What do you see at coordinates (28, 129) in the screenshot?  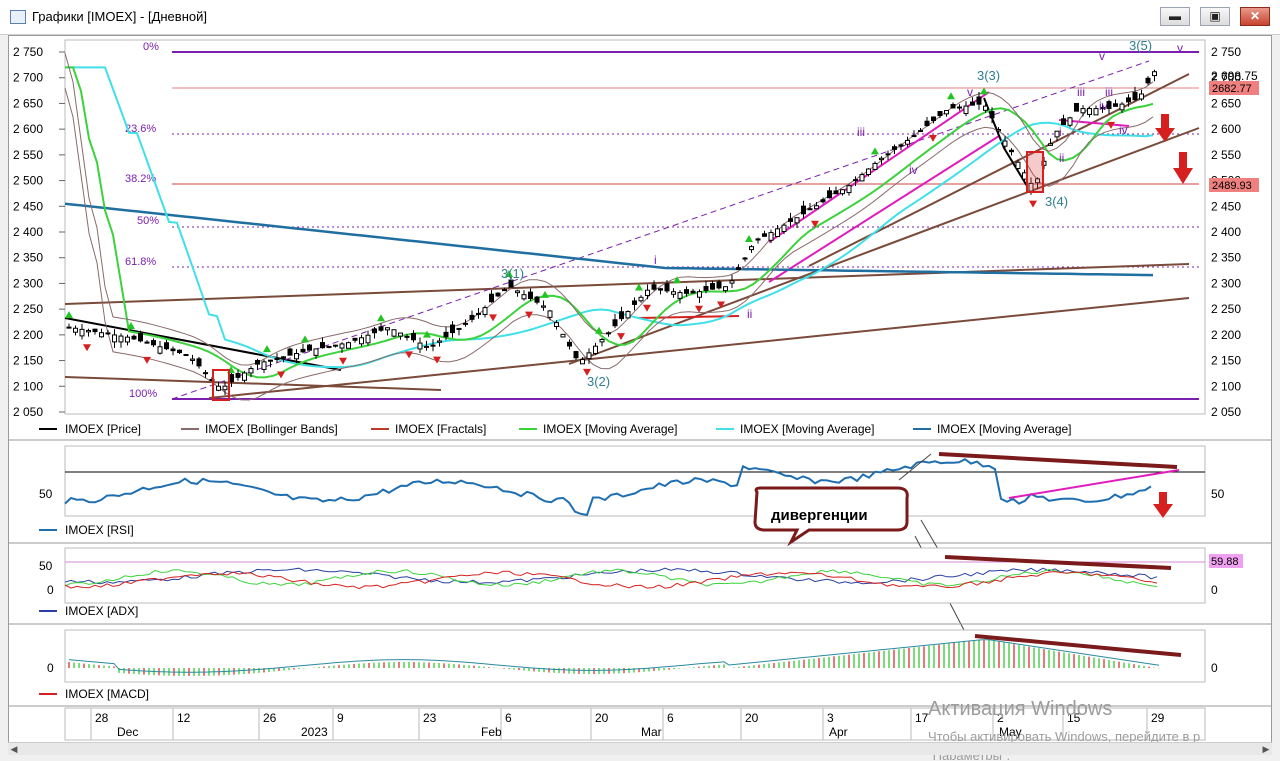 I see `price-y-tick: 2 600` at bounding box center [28, 129].